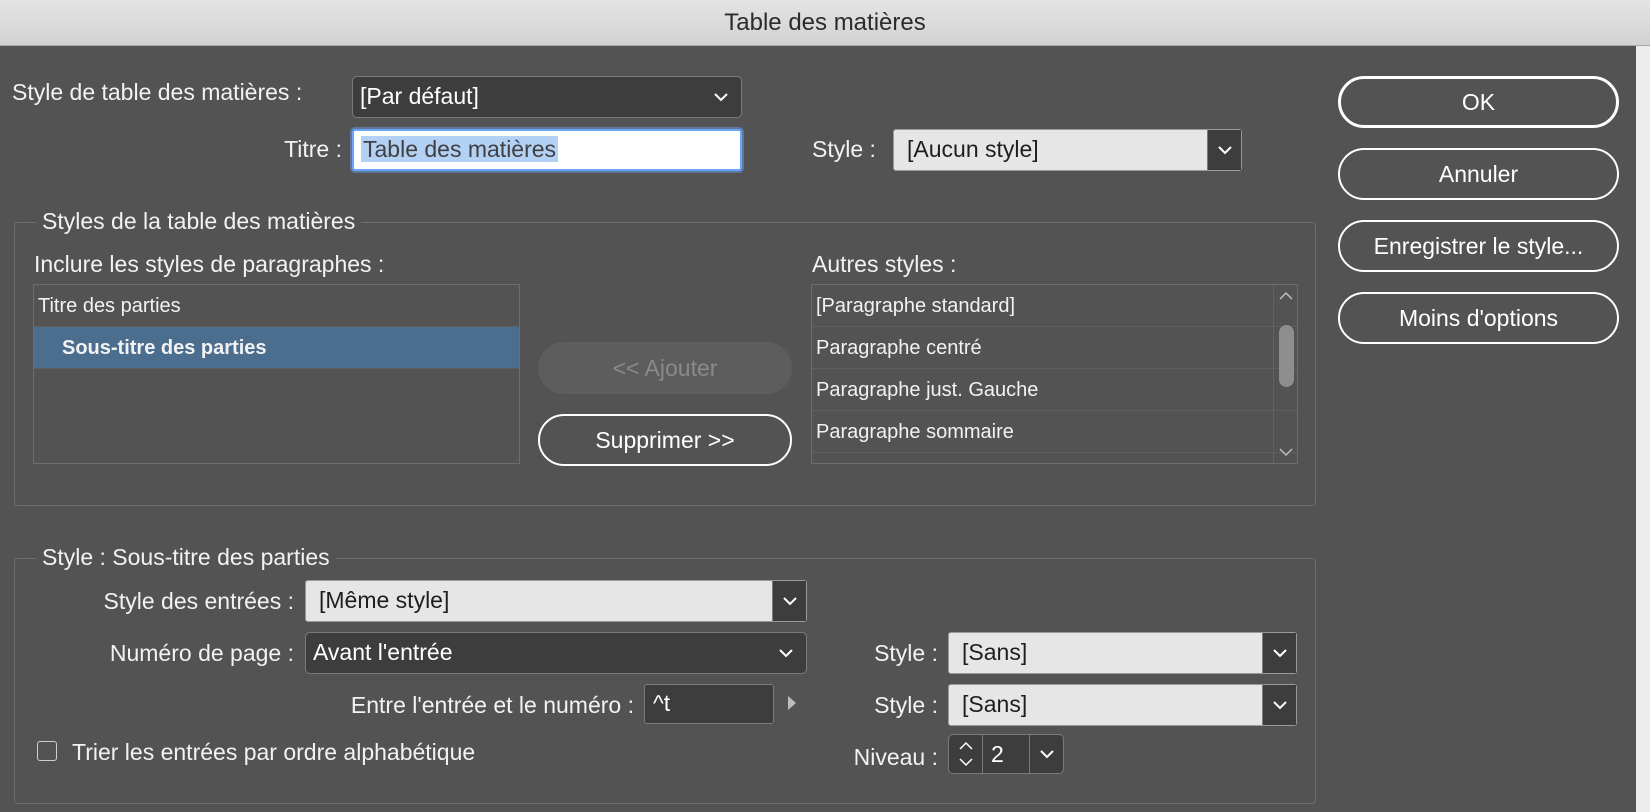 Image resolution: width=1650 pixels, height=812 pixels. What do you see at coordinates (556, 653) in the screenshot?
I see `page-number-dropdown: Avant l'entrée` at bounding box center [556, 653].